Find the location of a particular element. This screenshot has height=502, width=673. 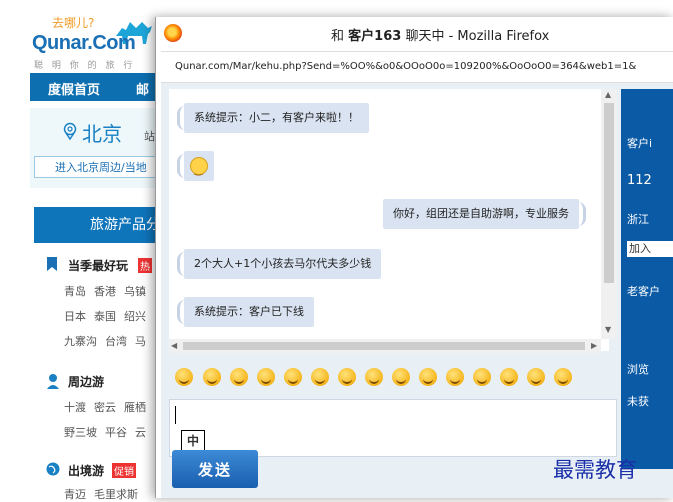

city-name: 北京 is located at coordinates (102, 132).